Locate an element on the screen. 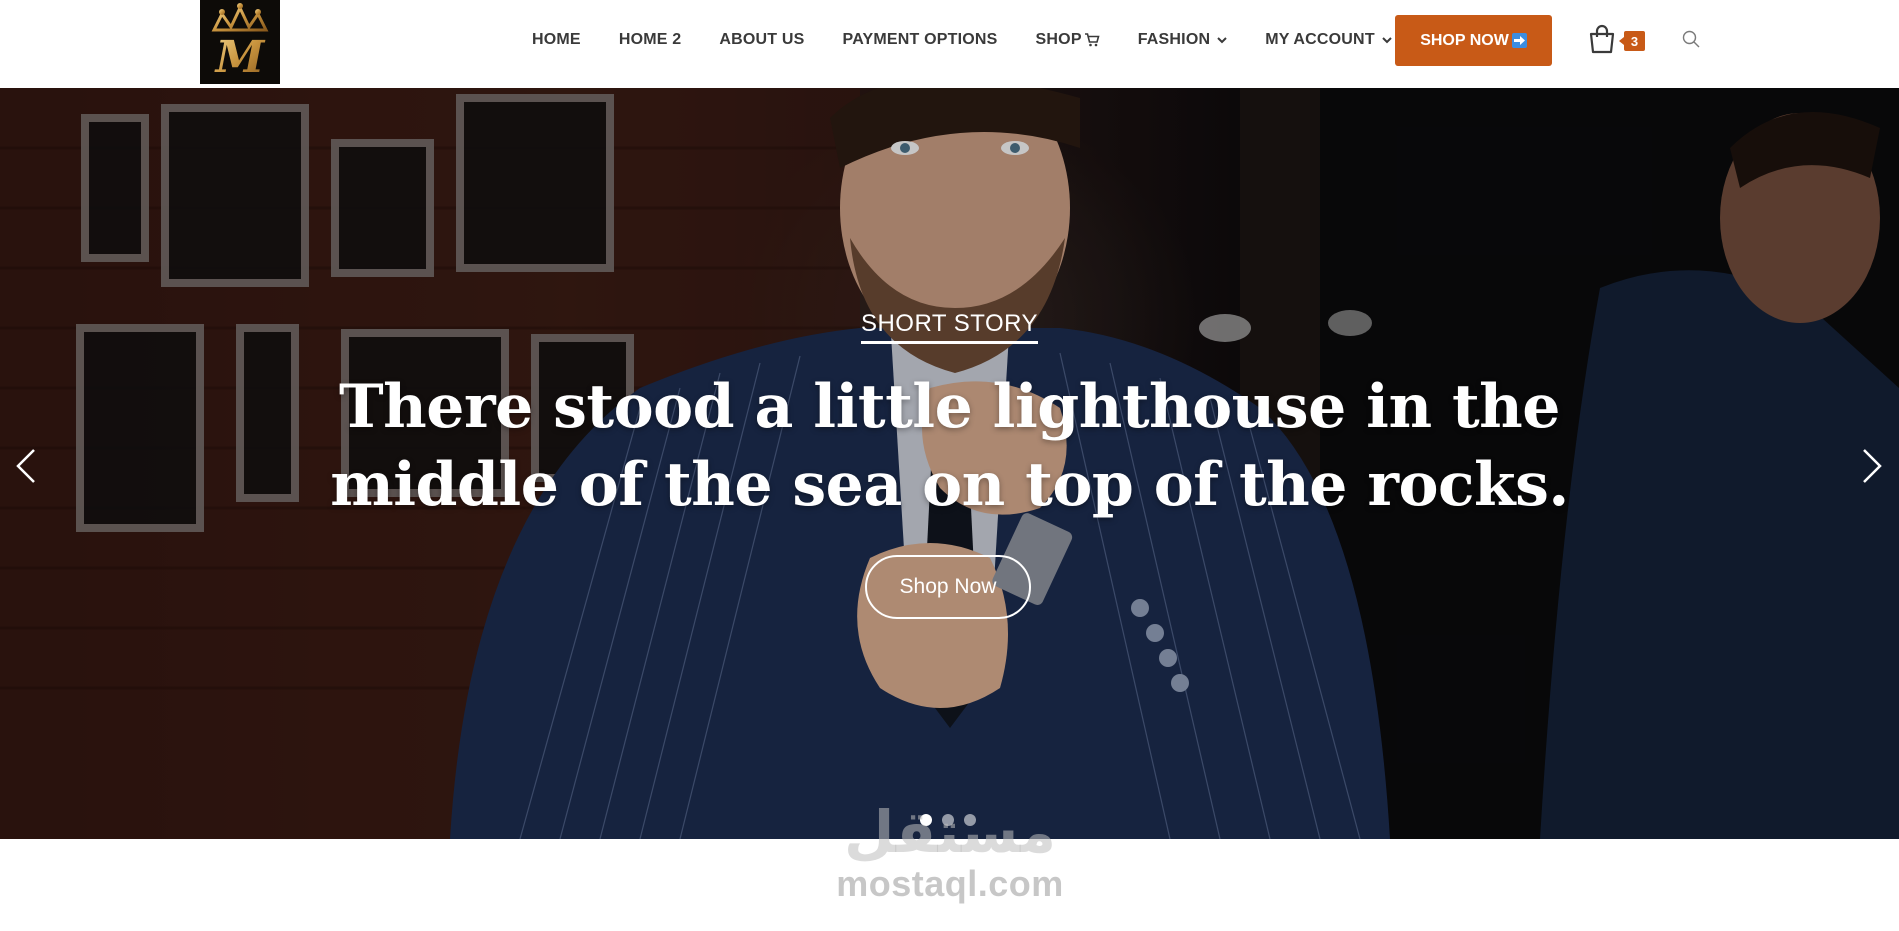 This screenshot has height=931, width=1899. nav-item-shop: SHOP is located at coordinates (1068, 40).